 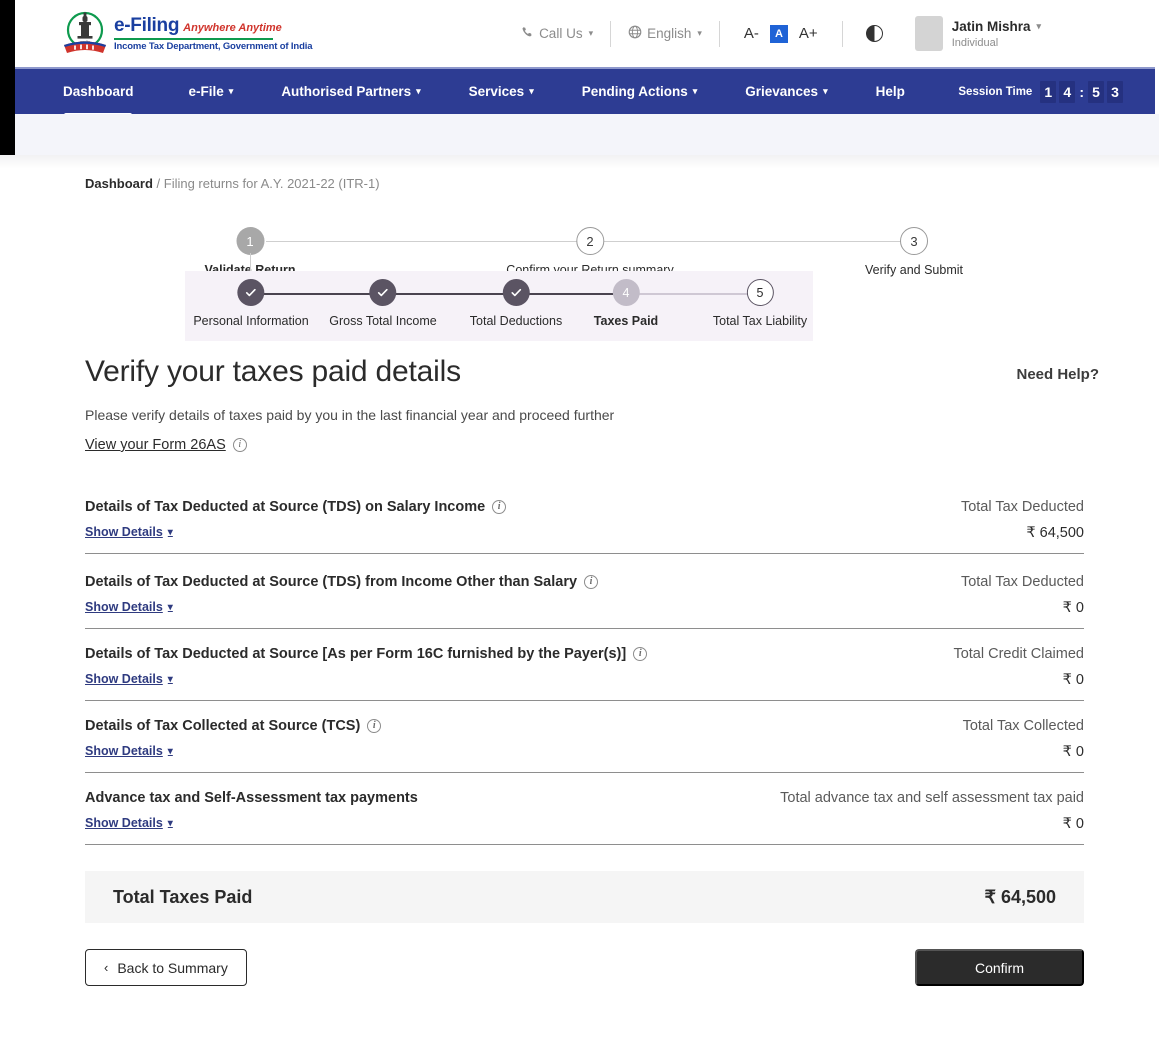 I want to click on sub-step-total-tax-liability: 5 Total Tax Liability, so click(x=760, y=303).